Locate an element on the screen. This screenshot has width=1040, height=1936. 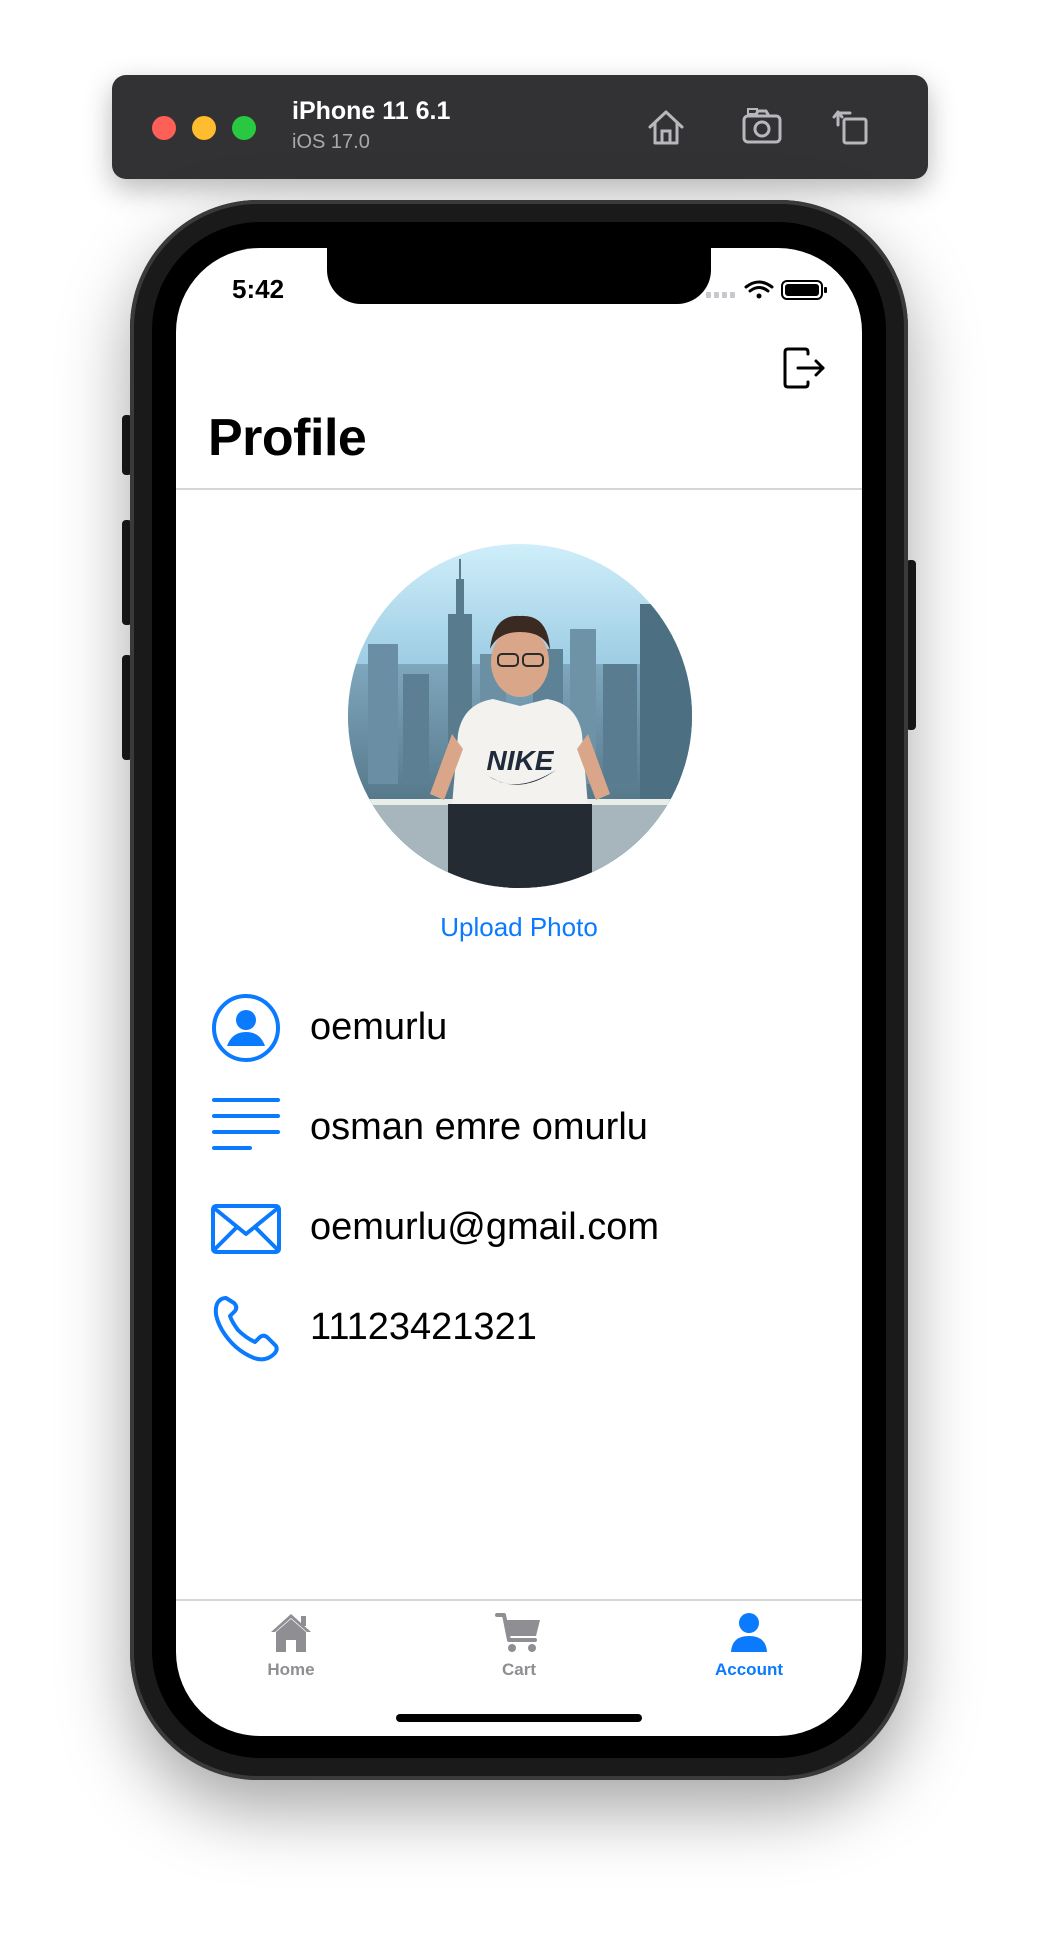
text-lines-icon is located at coordinates (246, 1124).